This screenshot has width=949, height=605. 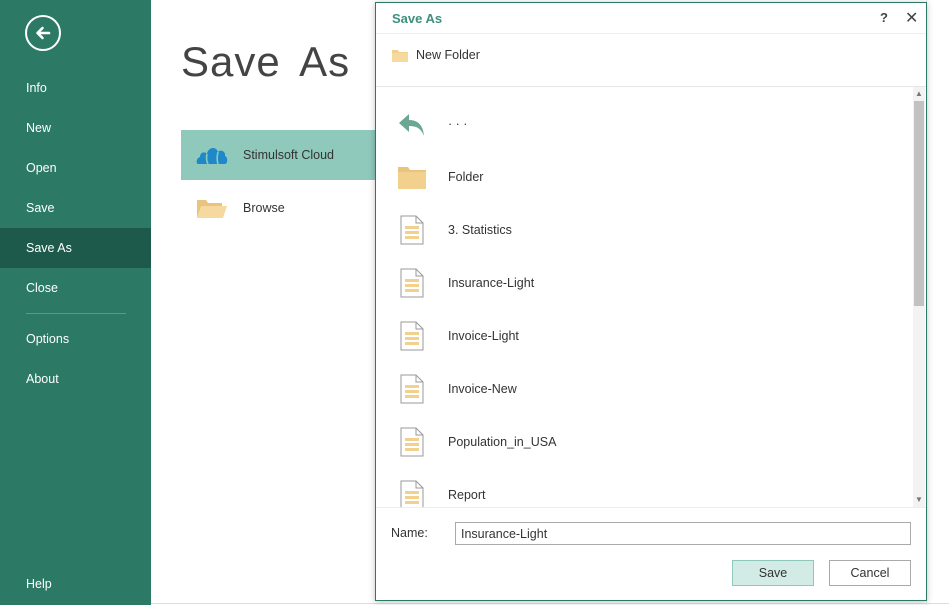 What do you see at coordinates (289, 155) in the screenshot?
I see `location-label: Stimulsoft Cloud` at bounding box center [289, 155].